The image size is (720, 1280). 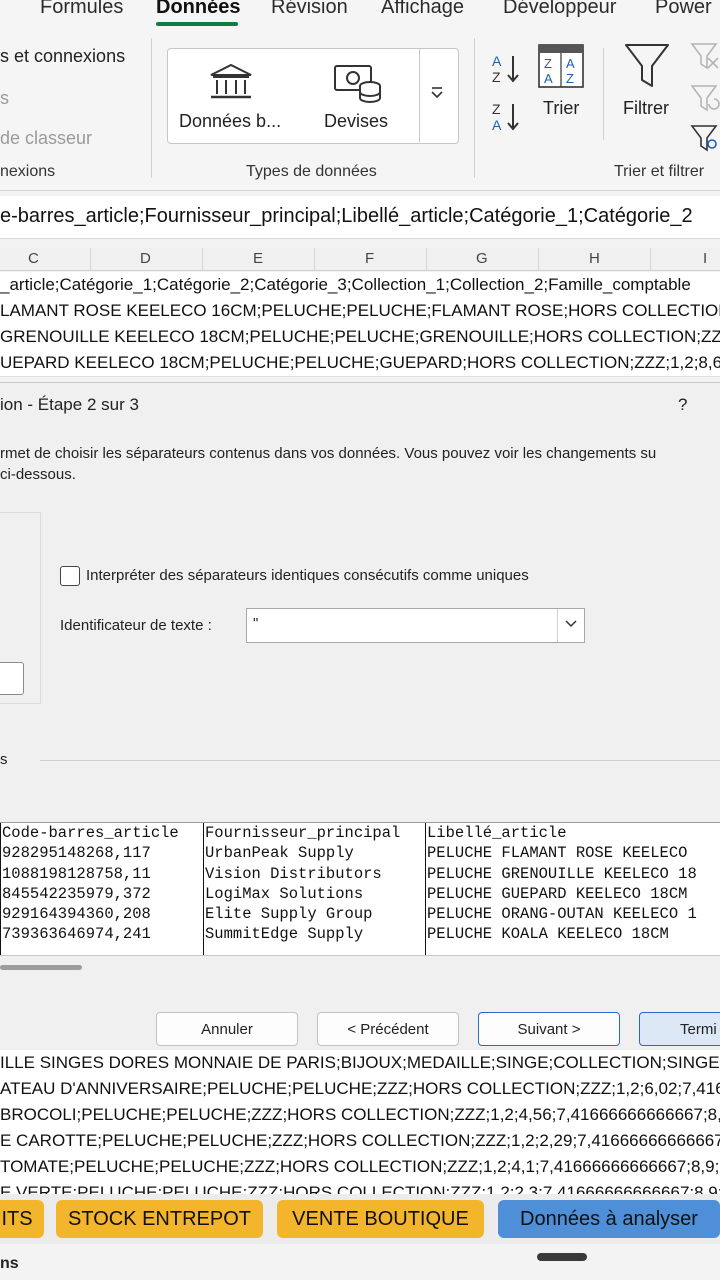 What do you see at coordinates (422, 9) in the screenshot?
I see `tab-affichage: Affichage` at bounding box center [422, 9].